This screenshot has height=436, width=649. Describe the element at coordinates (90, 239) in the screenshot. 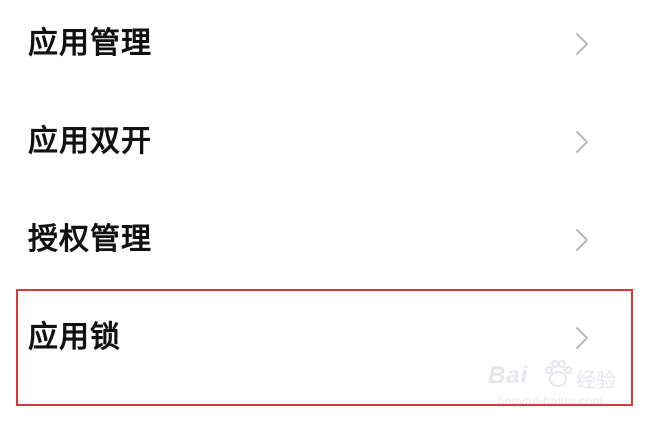

I see `settings-item-label: 授权管理` at that location.